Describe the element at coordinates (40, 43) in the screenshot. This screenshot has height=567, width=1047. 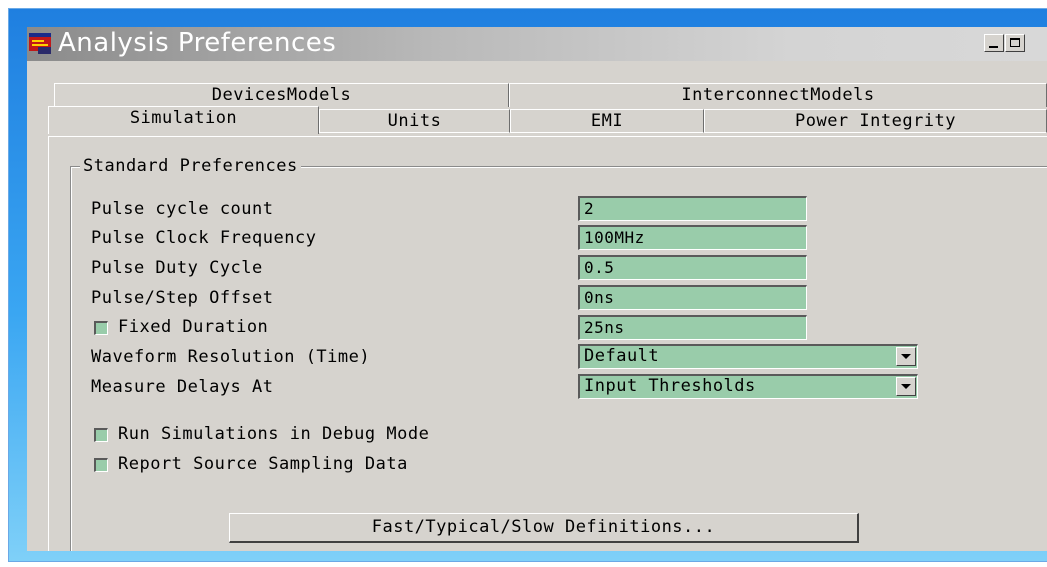
I see `app-window-icon` at that location.